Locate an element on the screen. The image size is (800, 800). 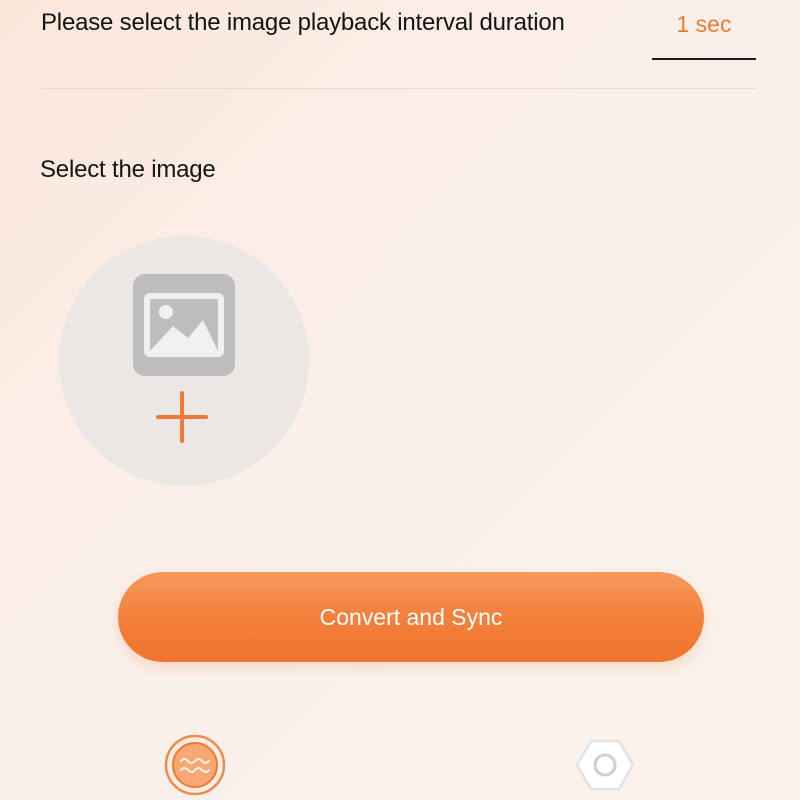
settings-hexagon-icon is located at coordinates (605, 765).